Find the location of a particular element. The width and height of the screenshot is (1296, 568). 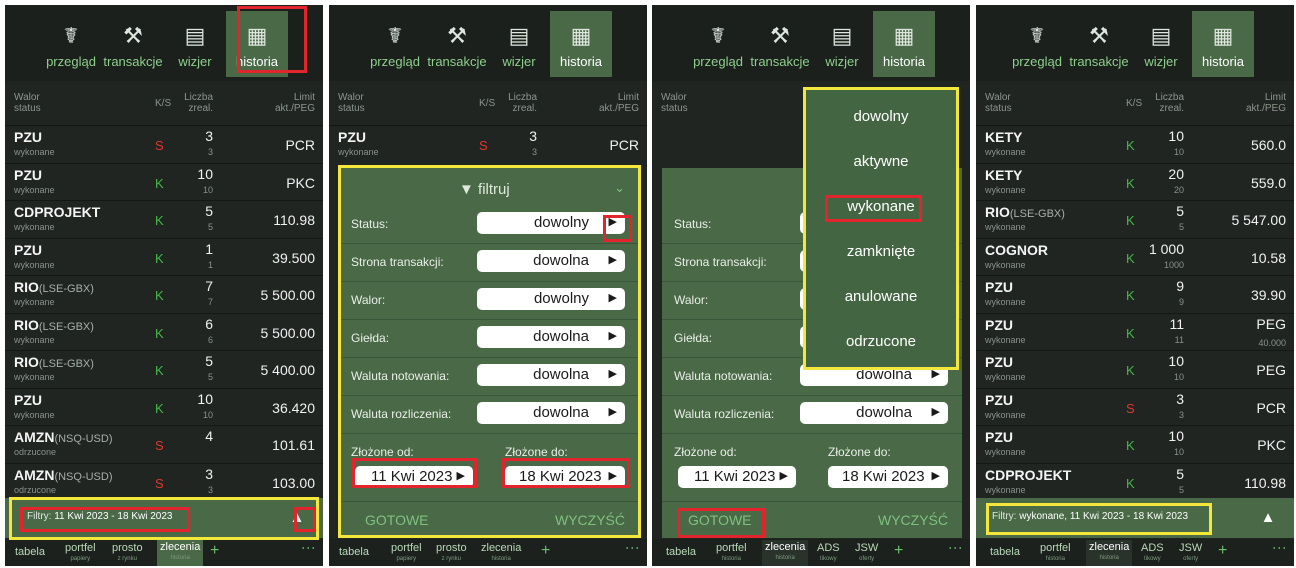

list-item: RIO(LSE-GBX) wykonane K 6 6 5 500.00 is located at coordinates (164, 331).